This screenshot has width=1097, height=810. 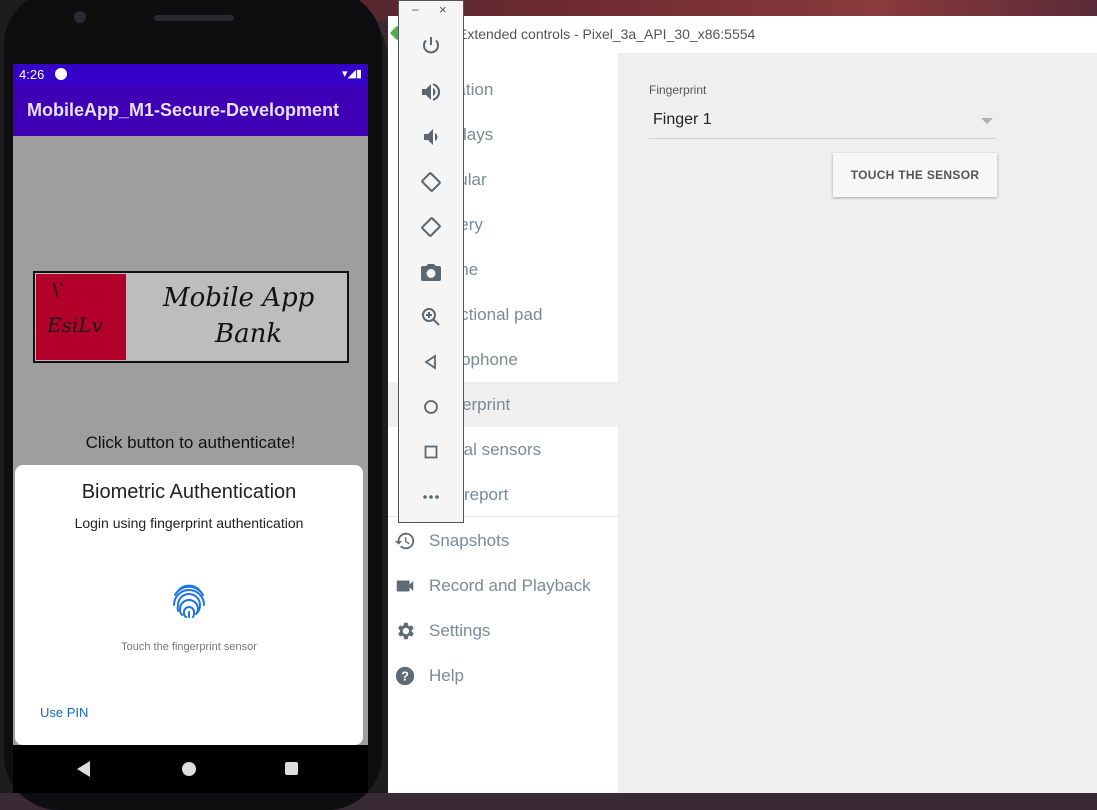 I want to click on app-bar: MobileApp_M1-Secure-Development, so click(x=190, y=111).